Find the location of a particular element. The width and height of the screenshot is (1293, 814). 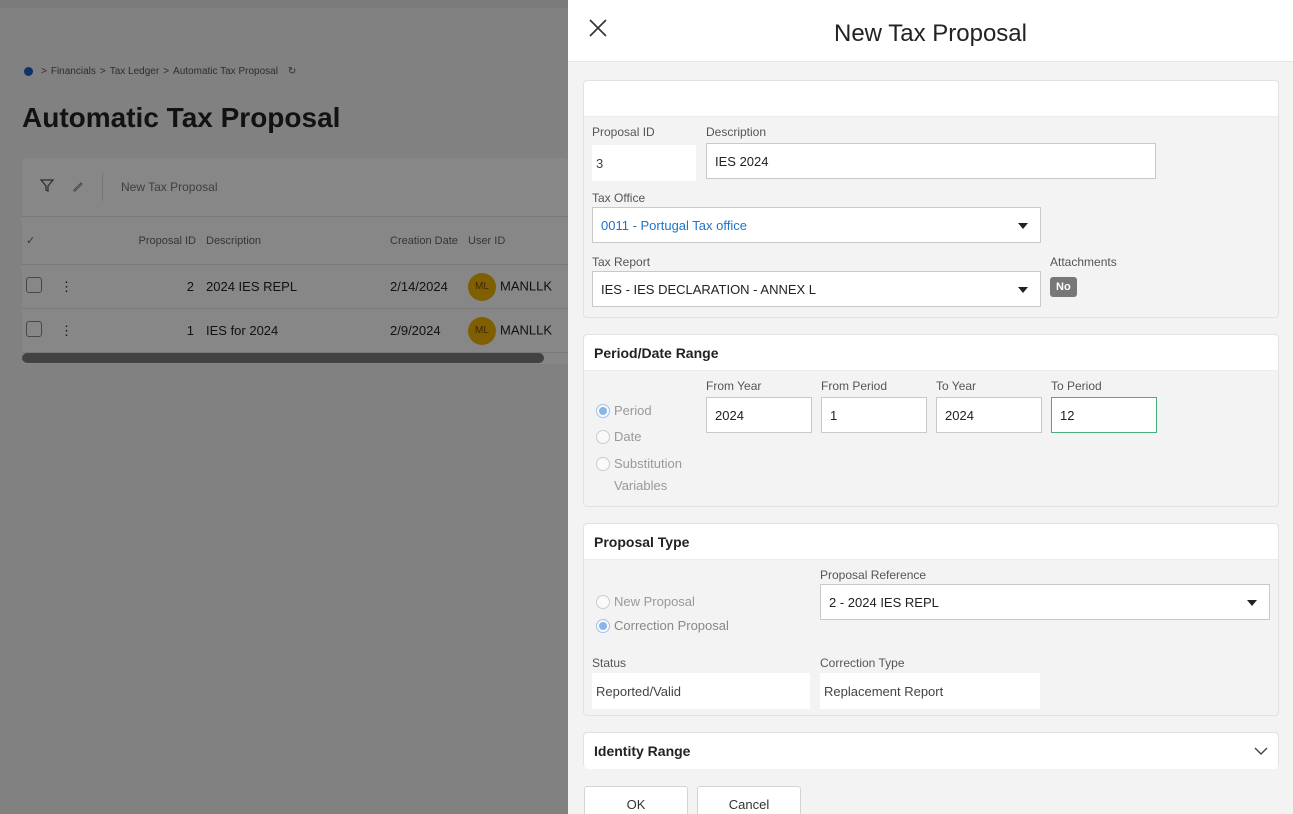

proposal-id-value: 3 is located at coordinates (644, 163).